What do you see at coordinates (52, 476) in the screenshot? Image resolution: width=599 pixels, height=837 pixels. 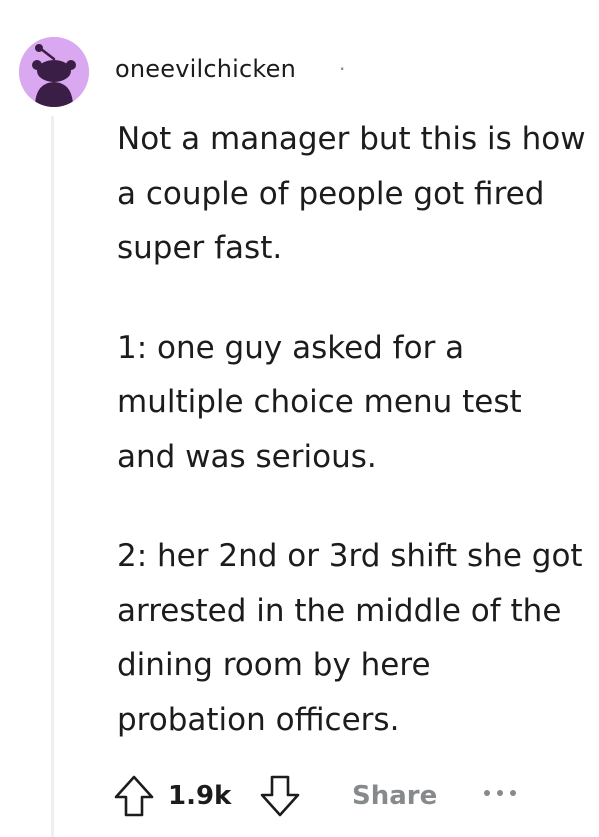 I see `comment-thread-line` at bounding box center [52, 476].